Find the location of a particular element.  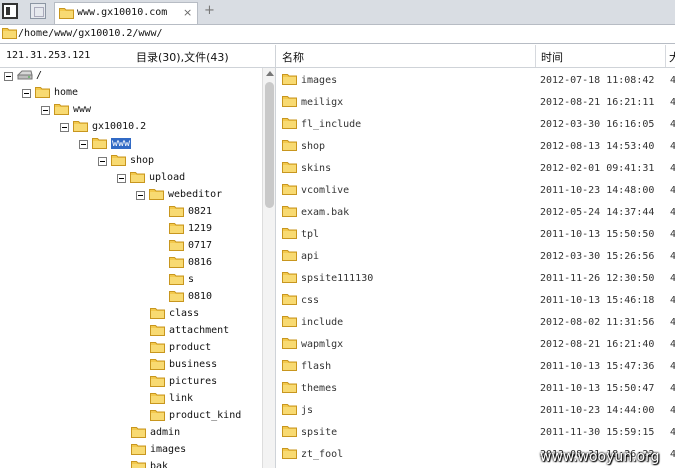

tree-node-label: link is located at coordinates (181, 398).